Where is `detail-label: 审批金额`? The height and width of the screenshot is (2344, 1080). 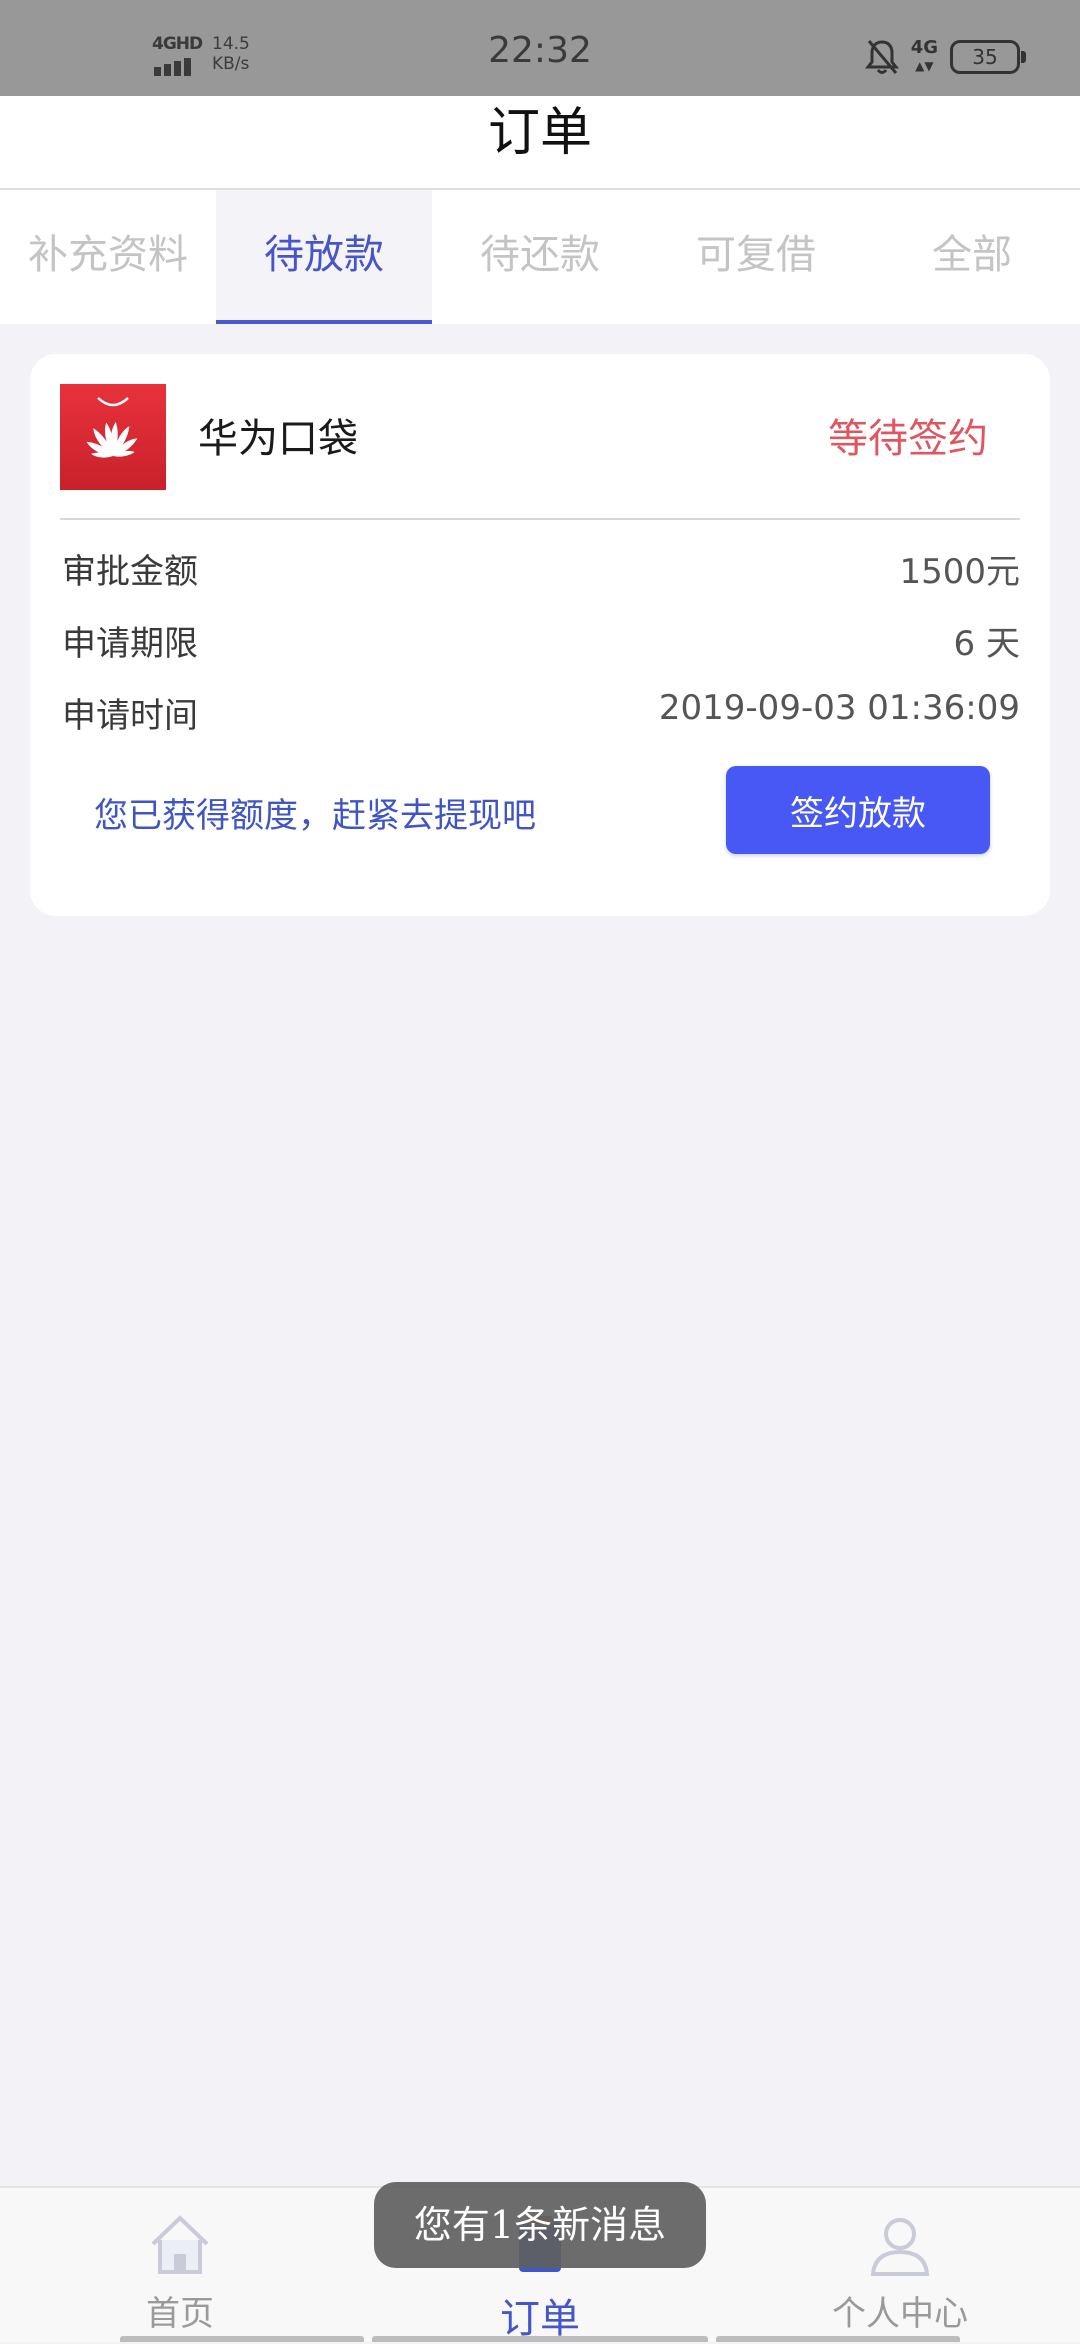 detail-label: 审批金额 is located at coordinates (130, 572).